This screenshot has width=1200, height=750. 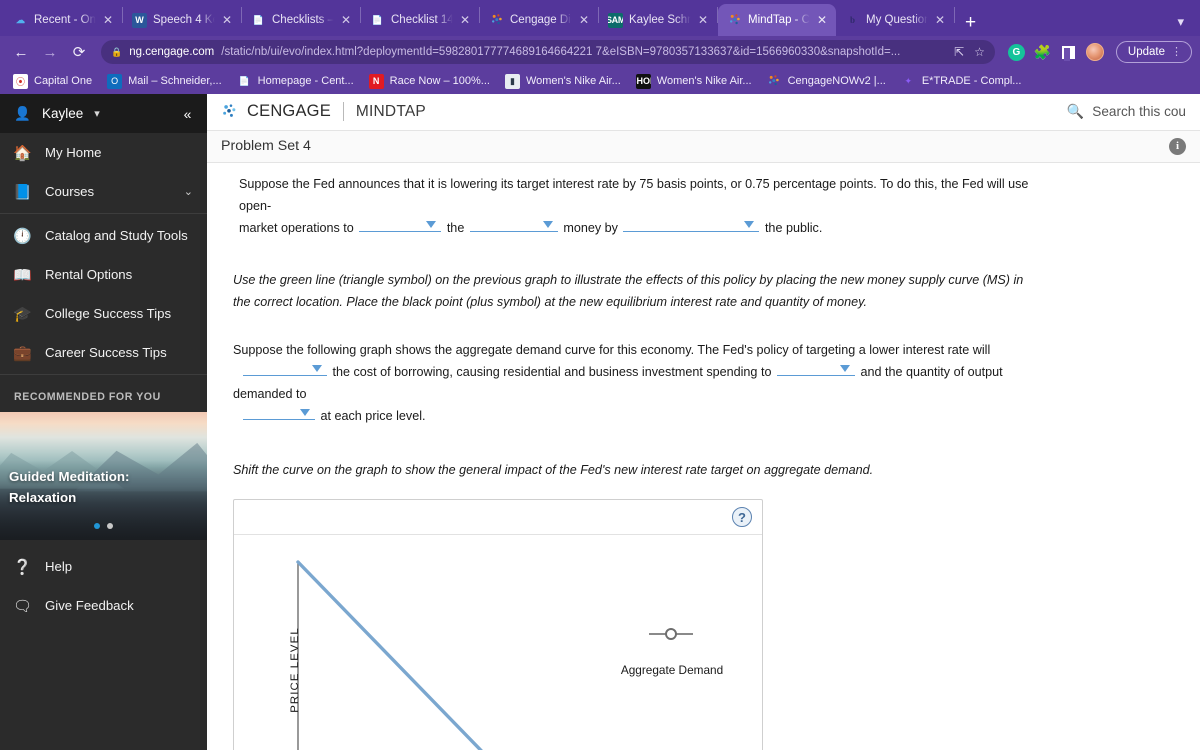 I want to click on browser-tab-0: ☁ Recent - OneDrive ✕, so click(x=63, y=20).